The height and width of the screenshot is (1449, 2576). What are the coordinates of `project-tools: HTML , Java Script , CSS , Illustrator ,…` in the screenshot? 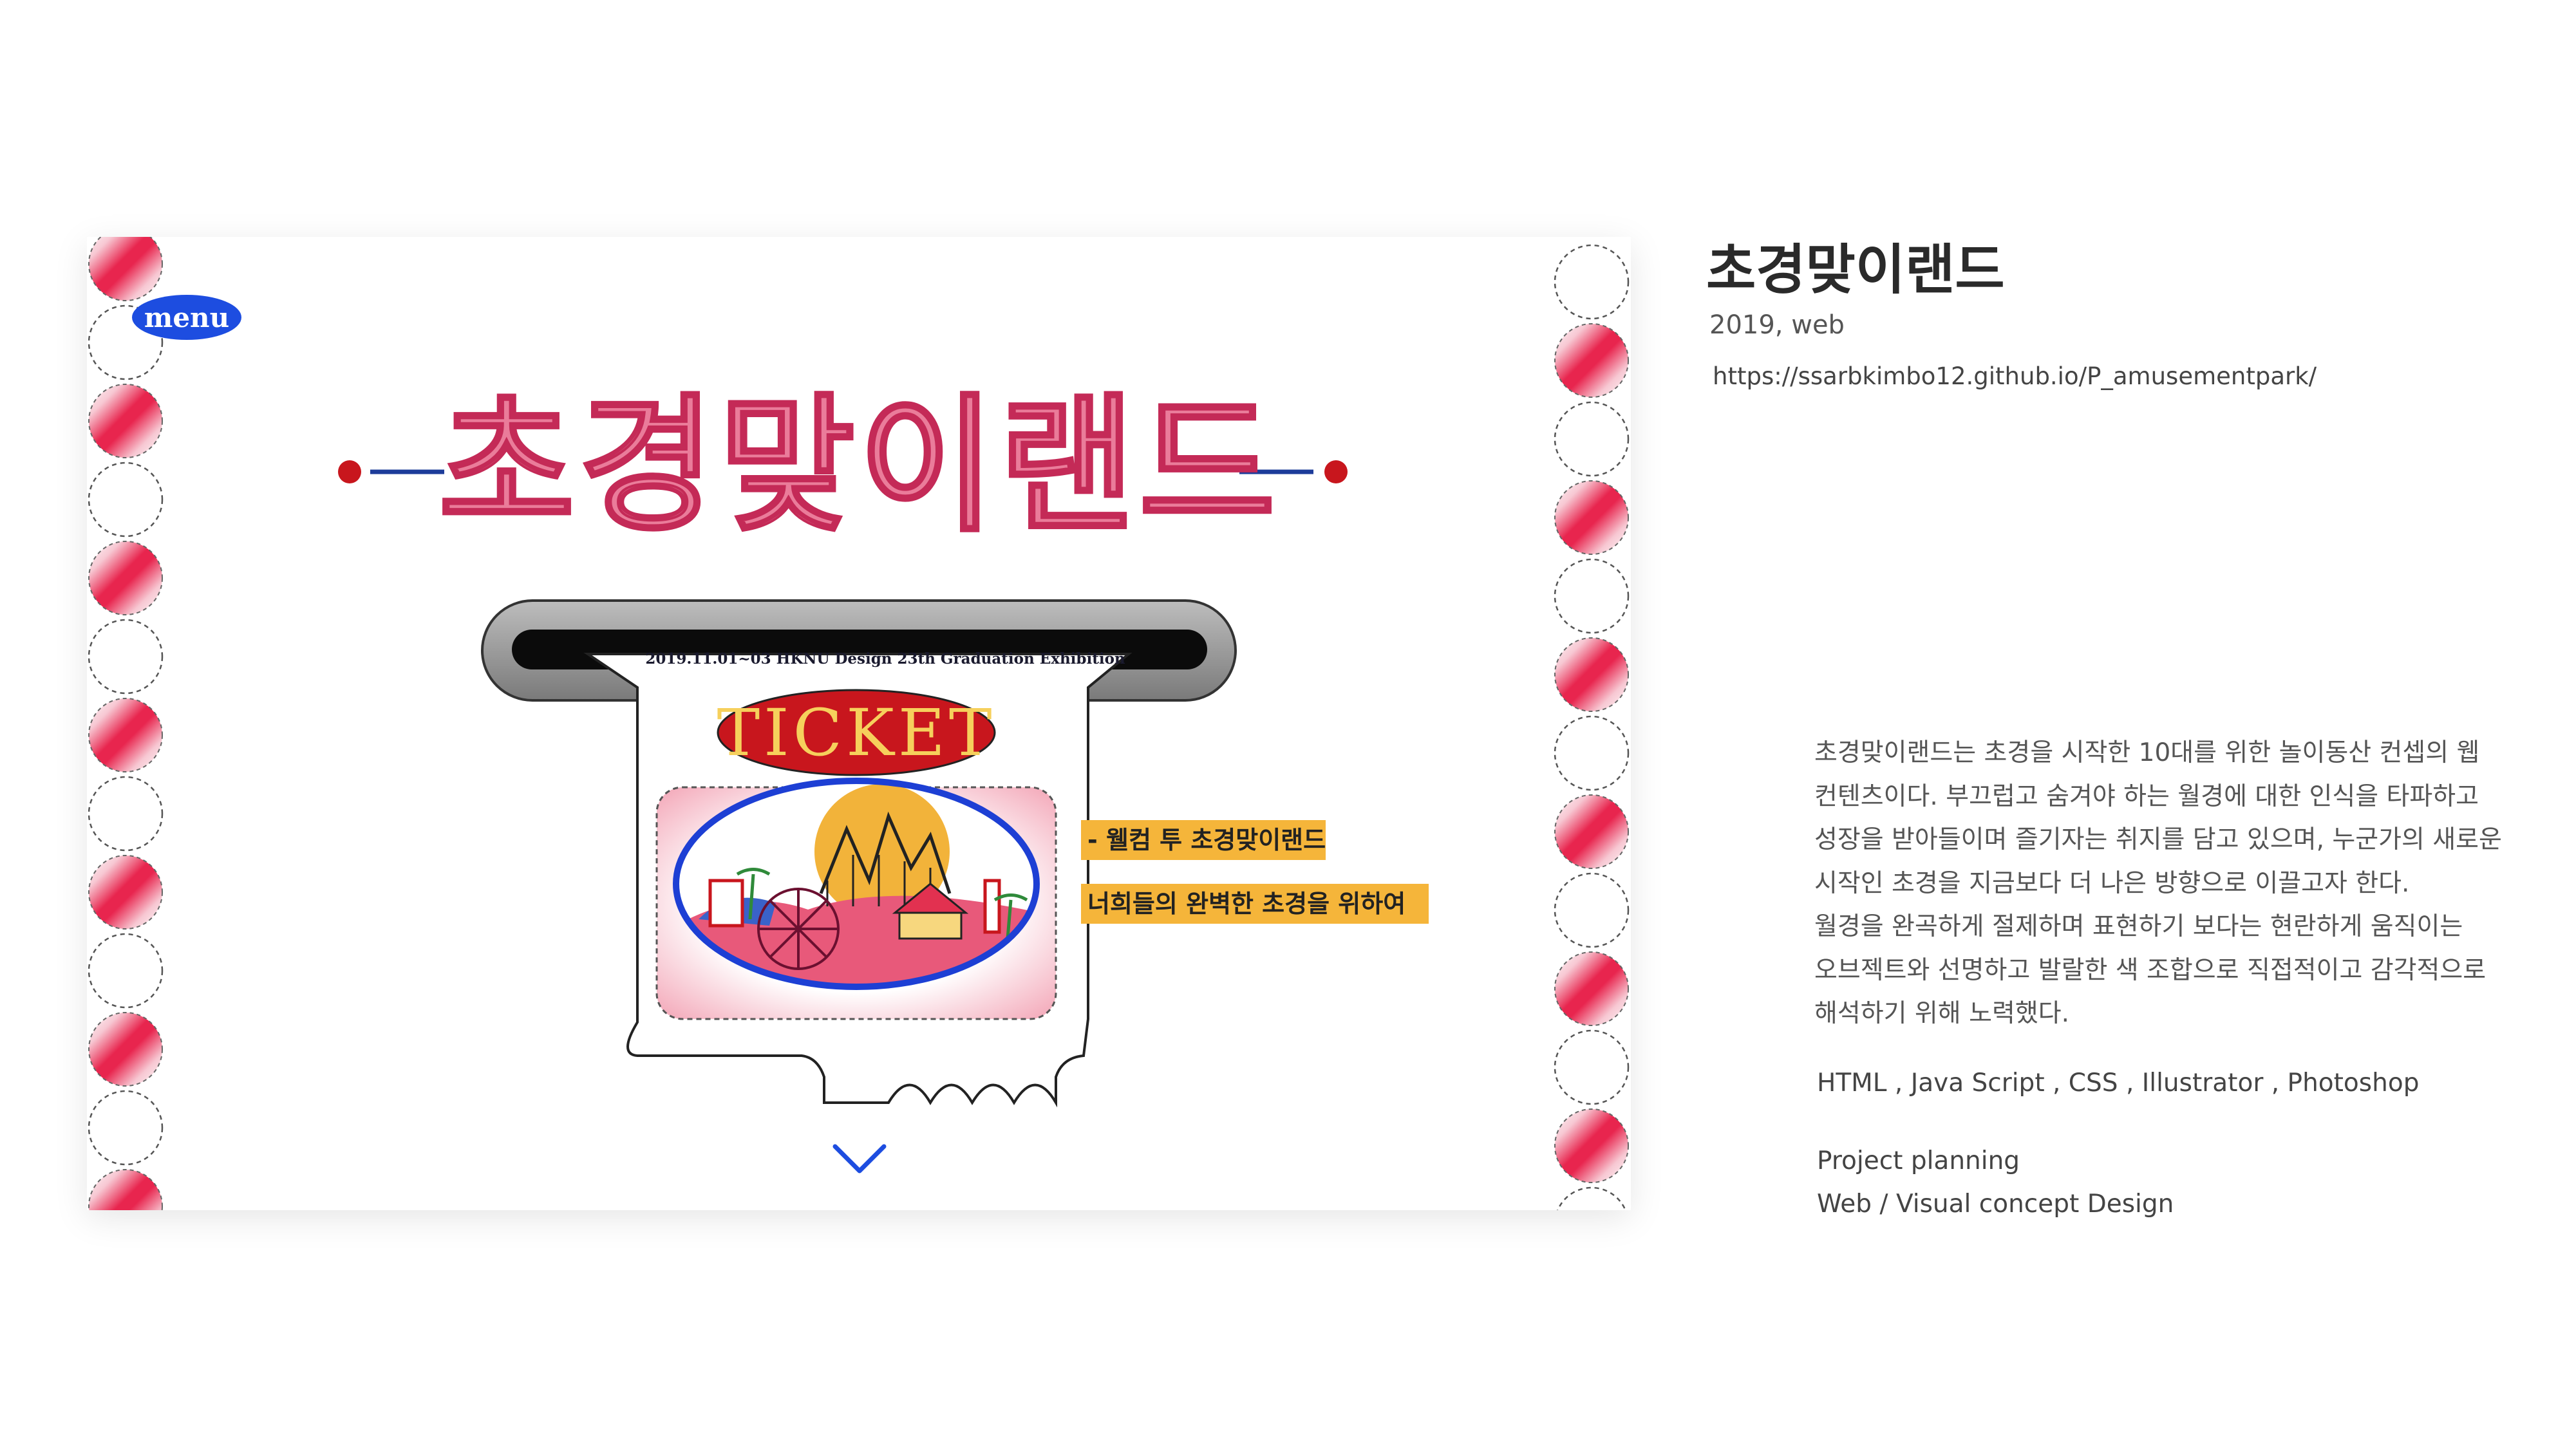 It's located at (2118, 1083).